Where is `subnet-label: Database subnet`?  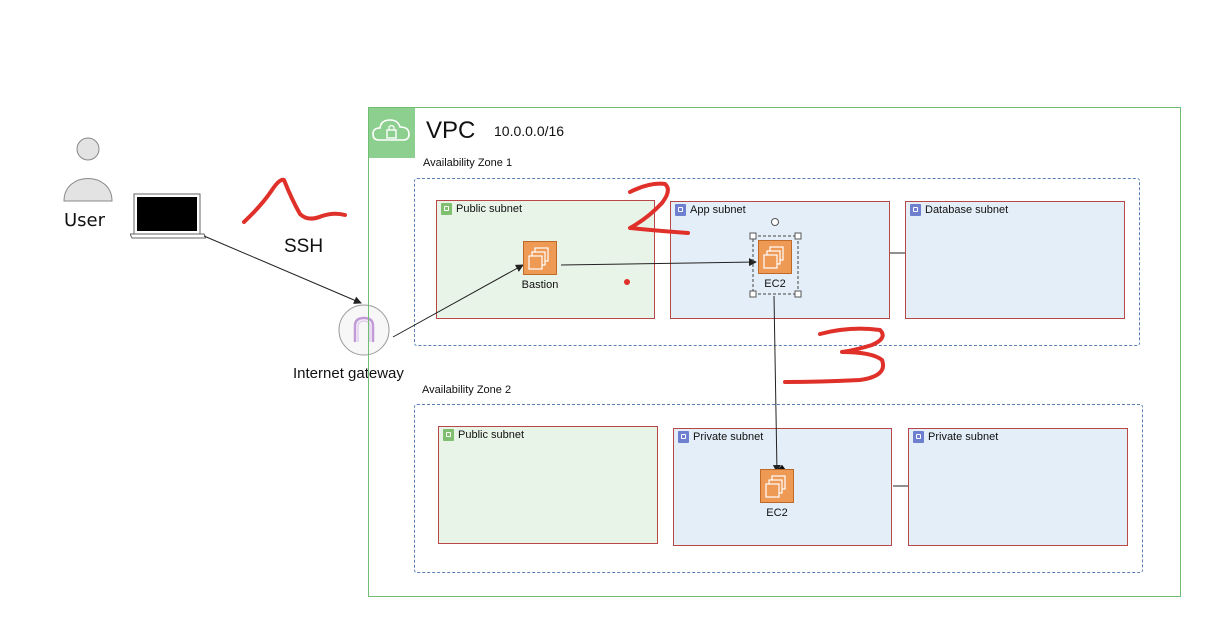 subnet-label: Database subnet is located at coordinates (967, 210).